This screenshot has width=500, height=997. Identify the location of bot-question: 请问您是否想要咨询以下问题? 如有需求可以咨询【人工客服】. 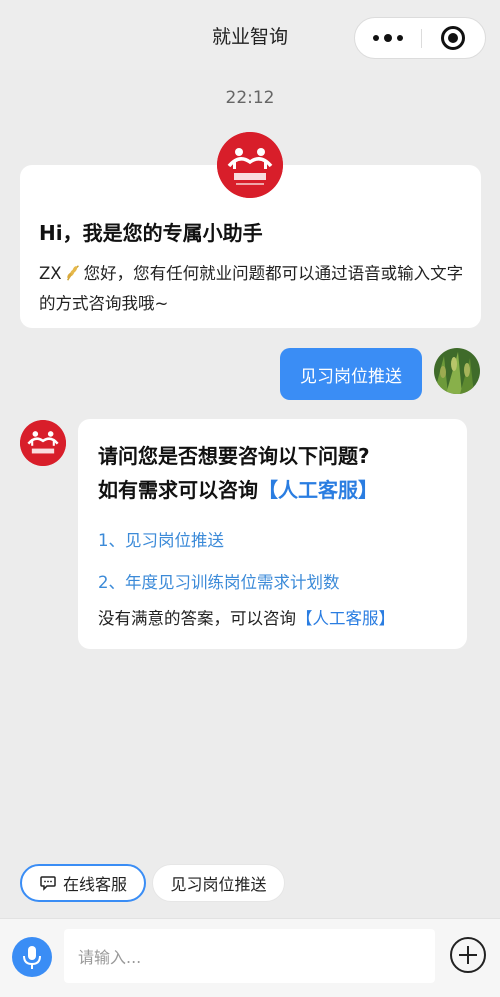
(278, 473).